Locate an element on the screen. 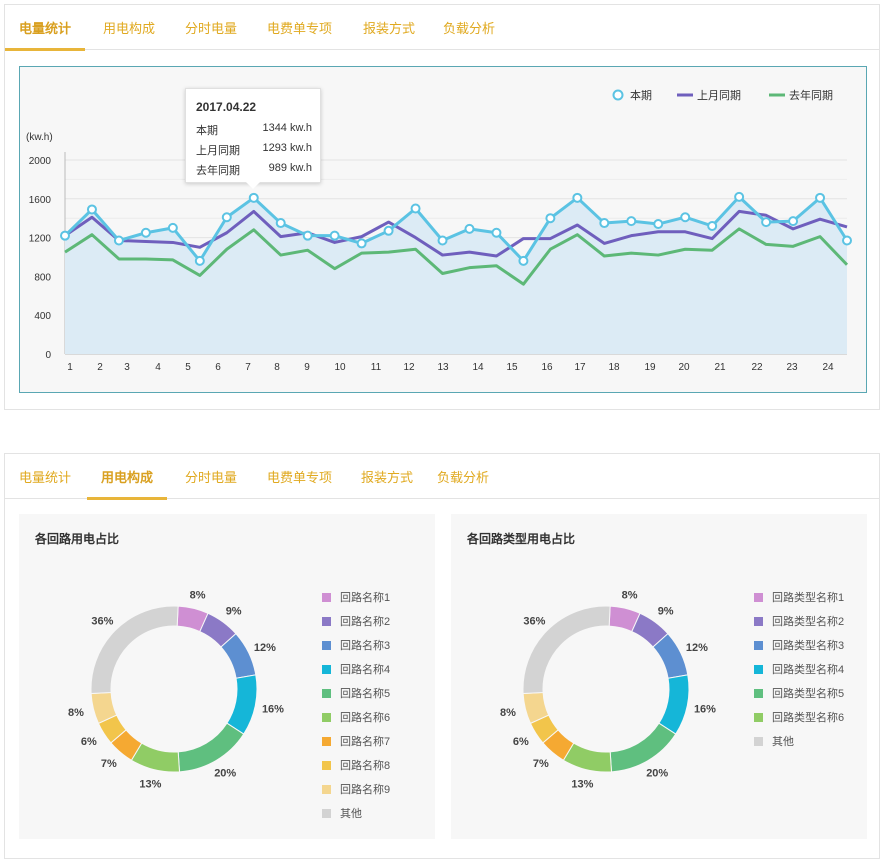 This screenshot has width=886, height=865. legend-label: 其他 is located at coordinates (351, 814).